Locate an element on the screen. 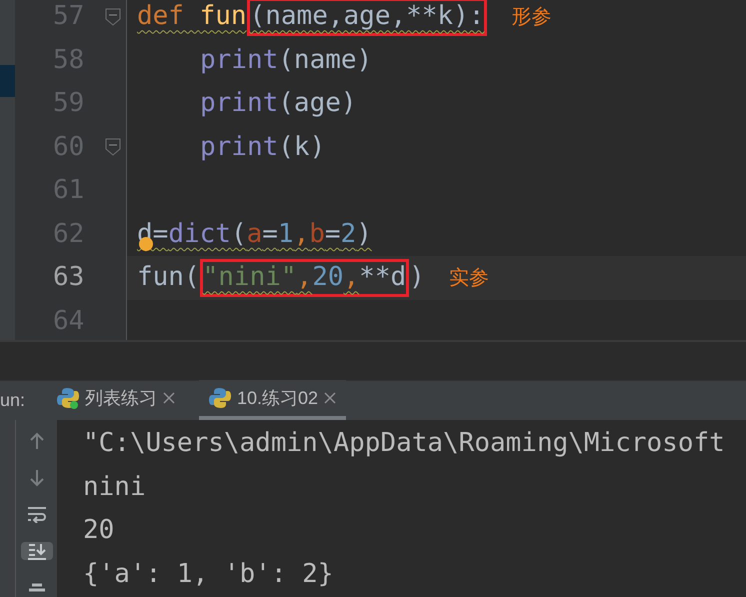 The image size is (746, 597). output-line: "C:\Users\admin\AppData\Roaming\Microsoft is located at coordinates (404, 443).